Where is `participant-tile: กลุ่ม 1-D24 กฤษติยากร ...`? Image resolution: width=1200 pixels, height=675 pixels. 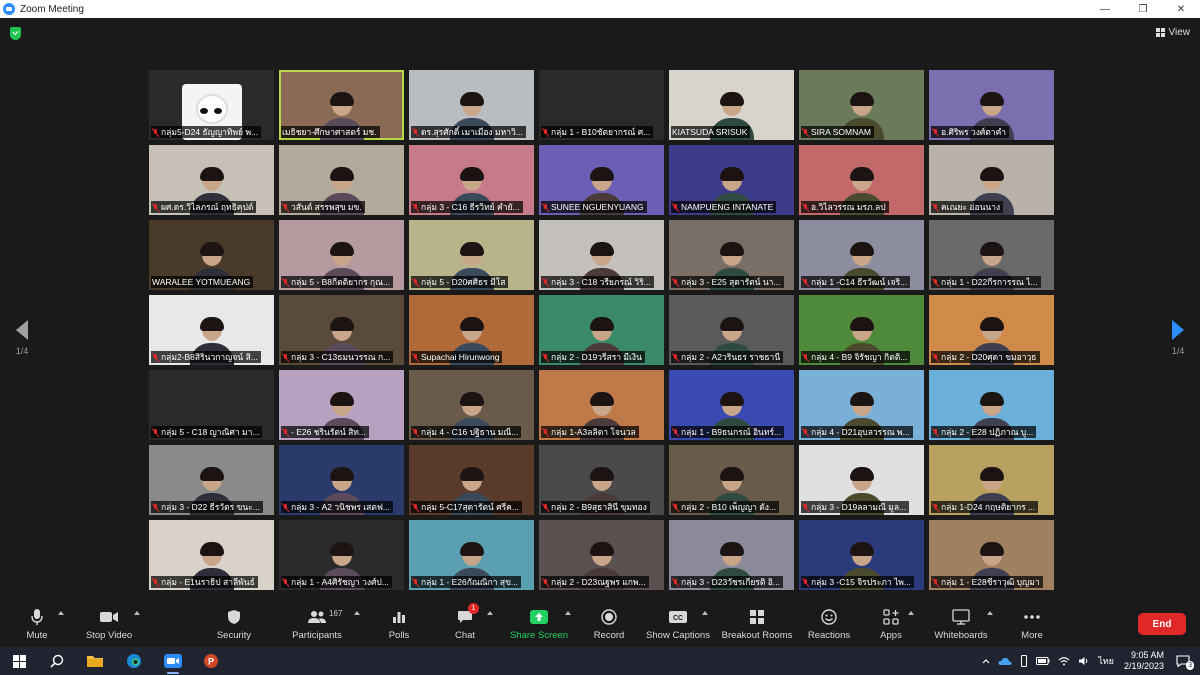 participant-tile: กลุ่ม 1-D24 กฤษติยากร ... is located at coordinates (991, 480).